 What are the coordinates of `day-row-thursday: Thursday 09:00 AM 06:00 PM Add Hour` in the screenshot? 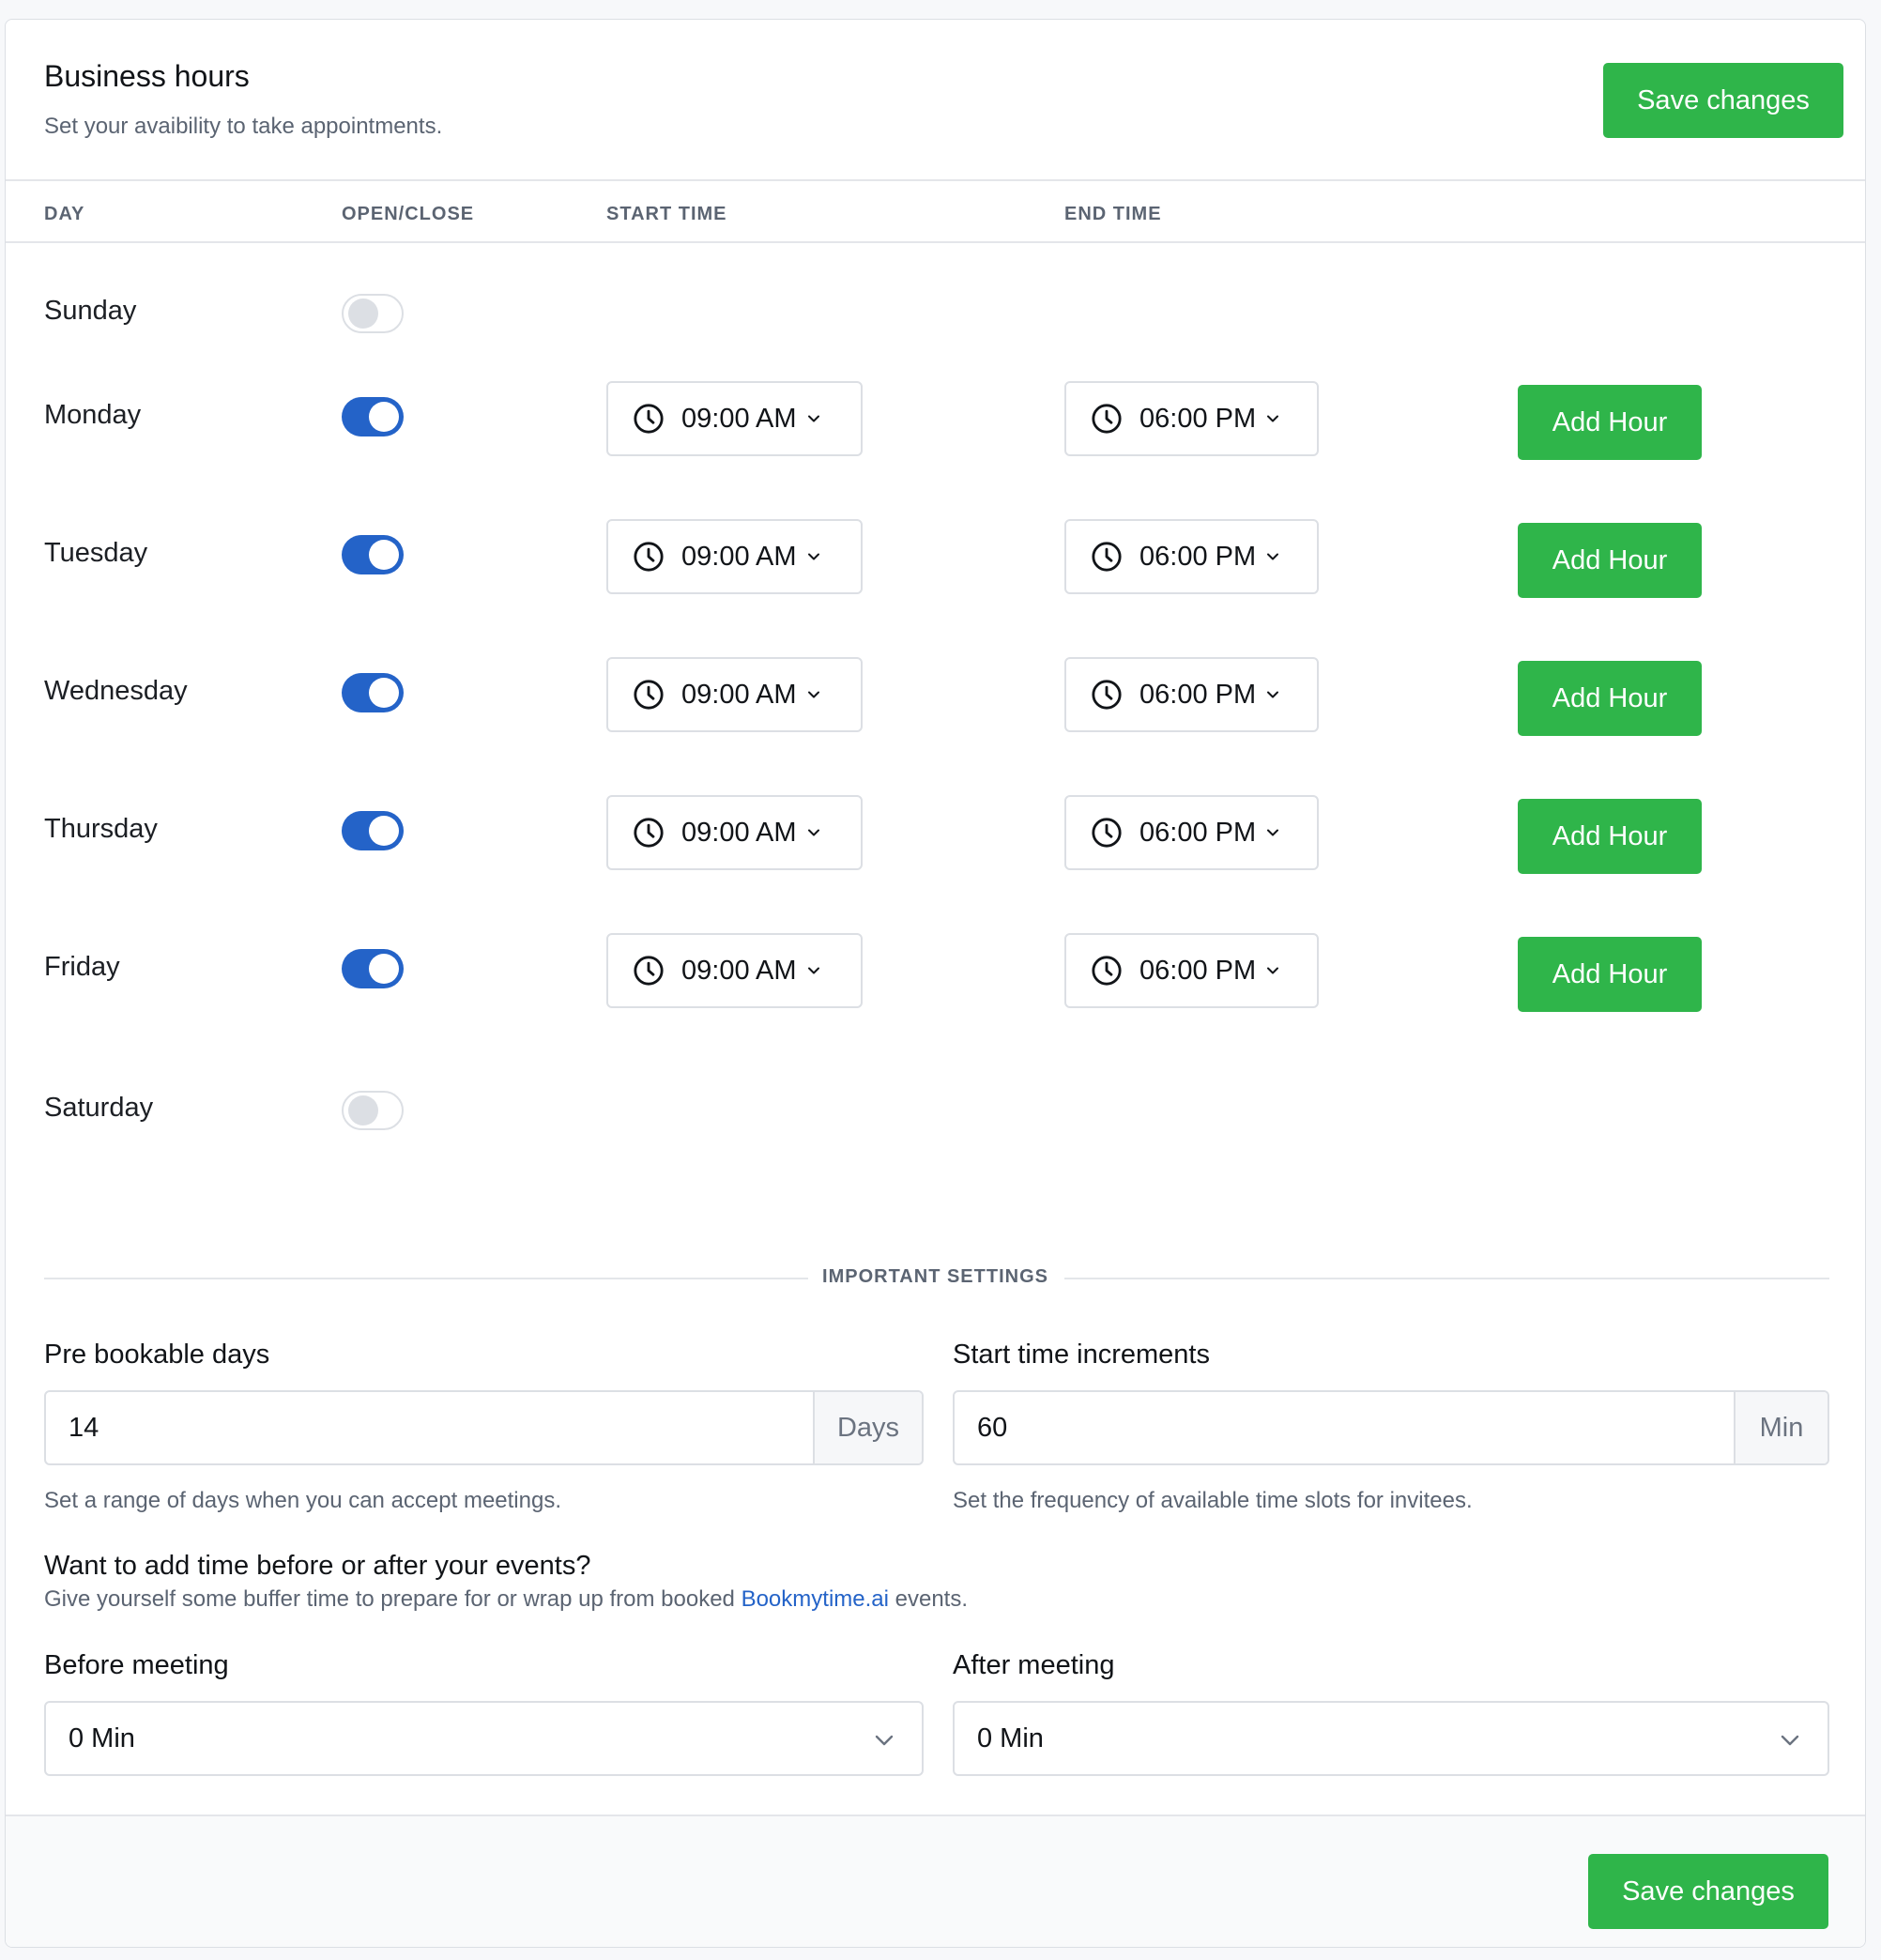 It's located at (936, 834).